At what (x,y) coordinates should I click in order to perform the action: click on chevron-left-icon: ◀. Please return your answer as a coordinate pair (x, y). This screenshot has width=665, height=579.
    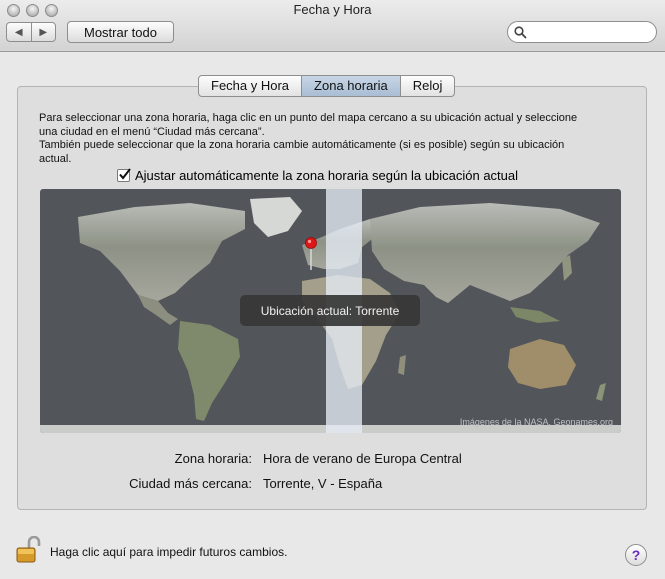
    Looking at the image, I should click on (18, 32).